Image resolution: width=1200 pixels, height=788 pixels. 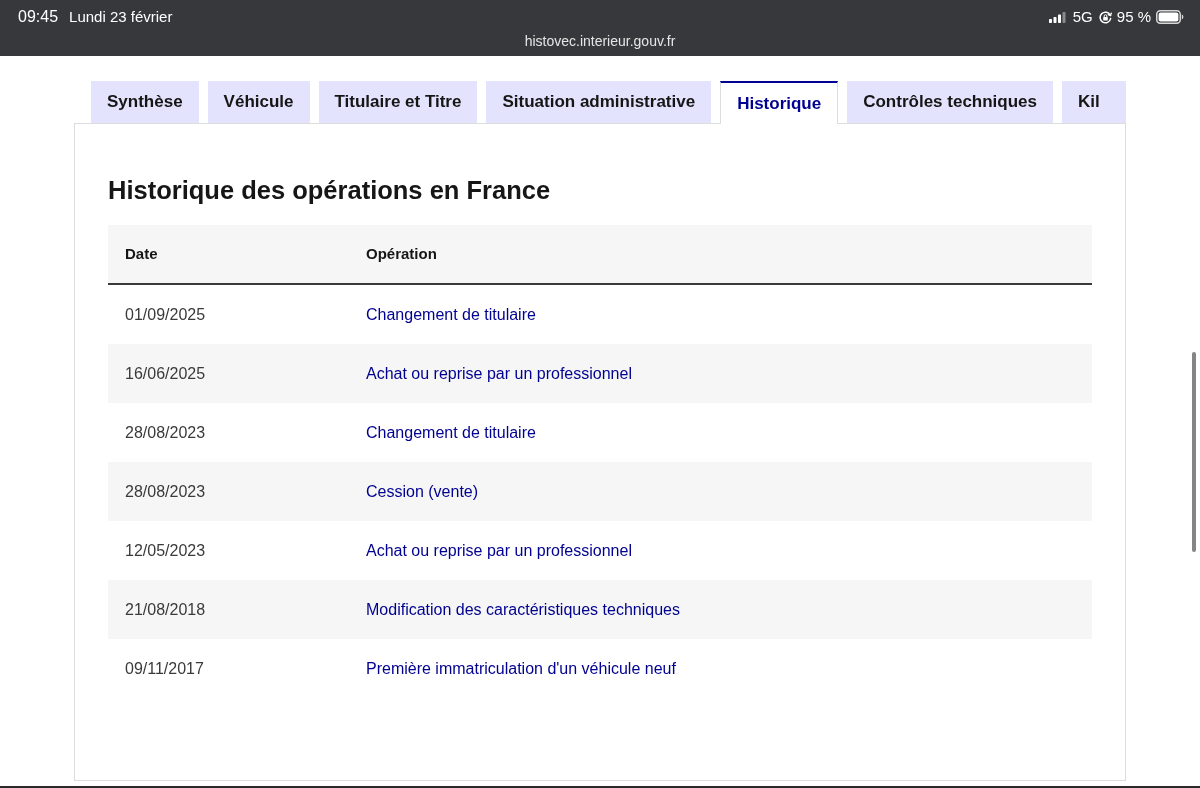 What do you see at coordinates (779, 102) in the screenshot?
I see `tab: Historique` at bounding box center [779, 102].